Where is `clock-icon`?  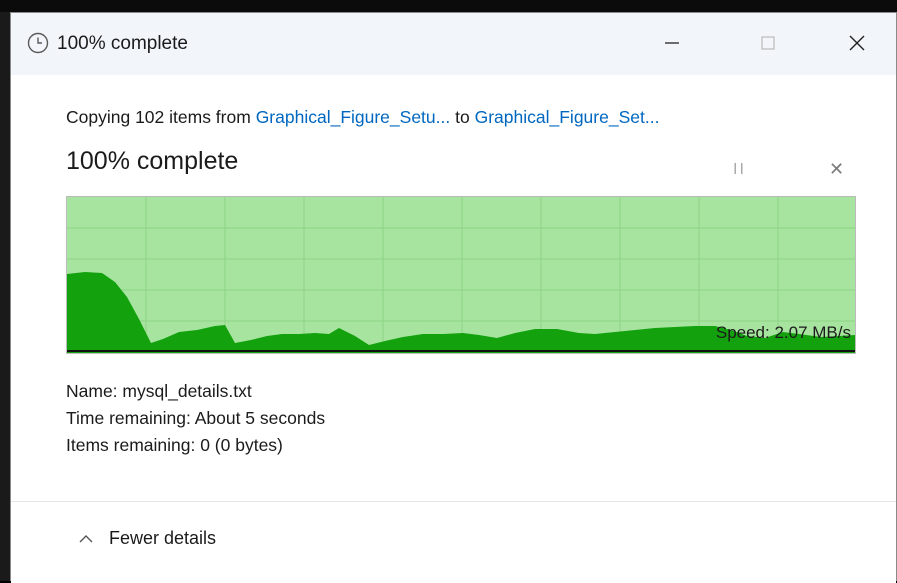 clock-icon is located at coordinates (38, 43).